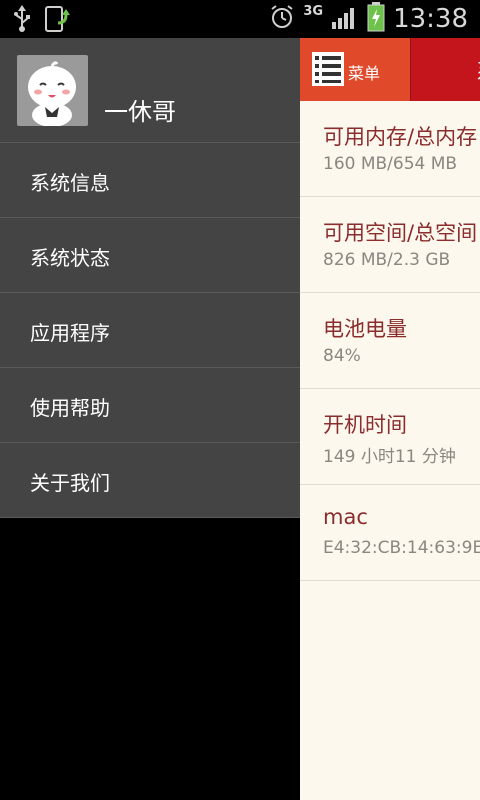  I want to click on info-value: 149 小时11 分钟, so click(389, 457).